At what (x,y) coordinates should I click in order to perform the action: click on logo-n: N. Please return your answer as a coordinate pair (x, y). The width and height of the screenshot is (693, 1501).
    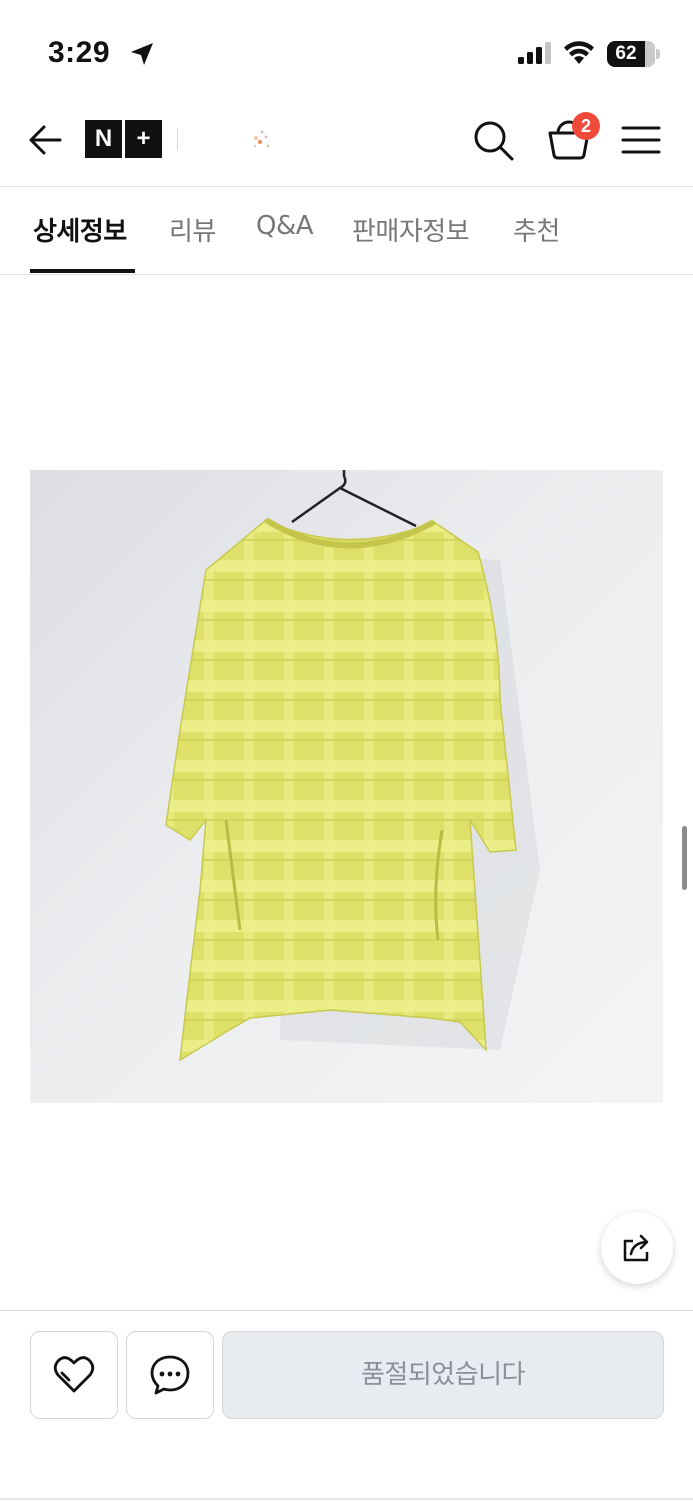
    Looking at the image, I should click on (103, 139).